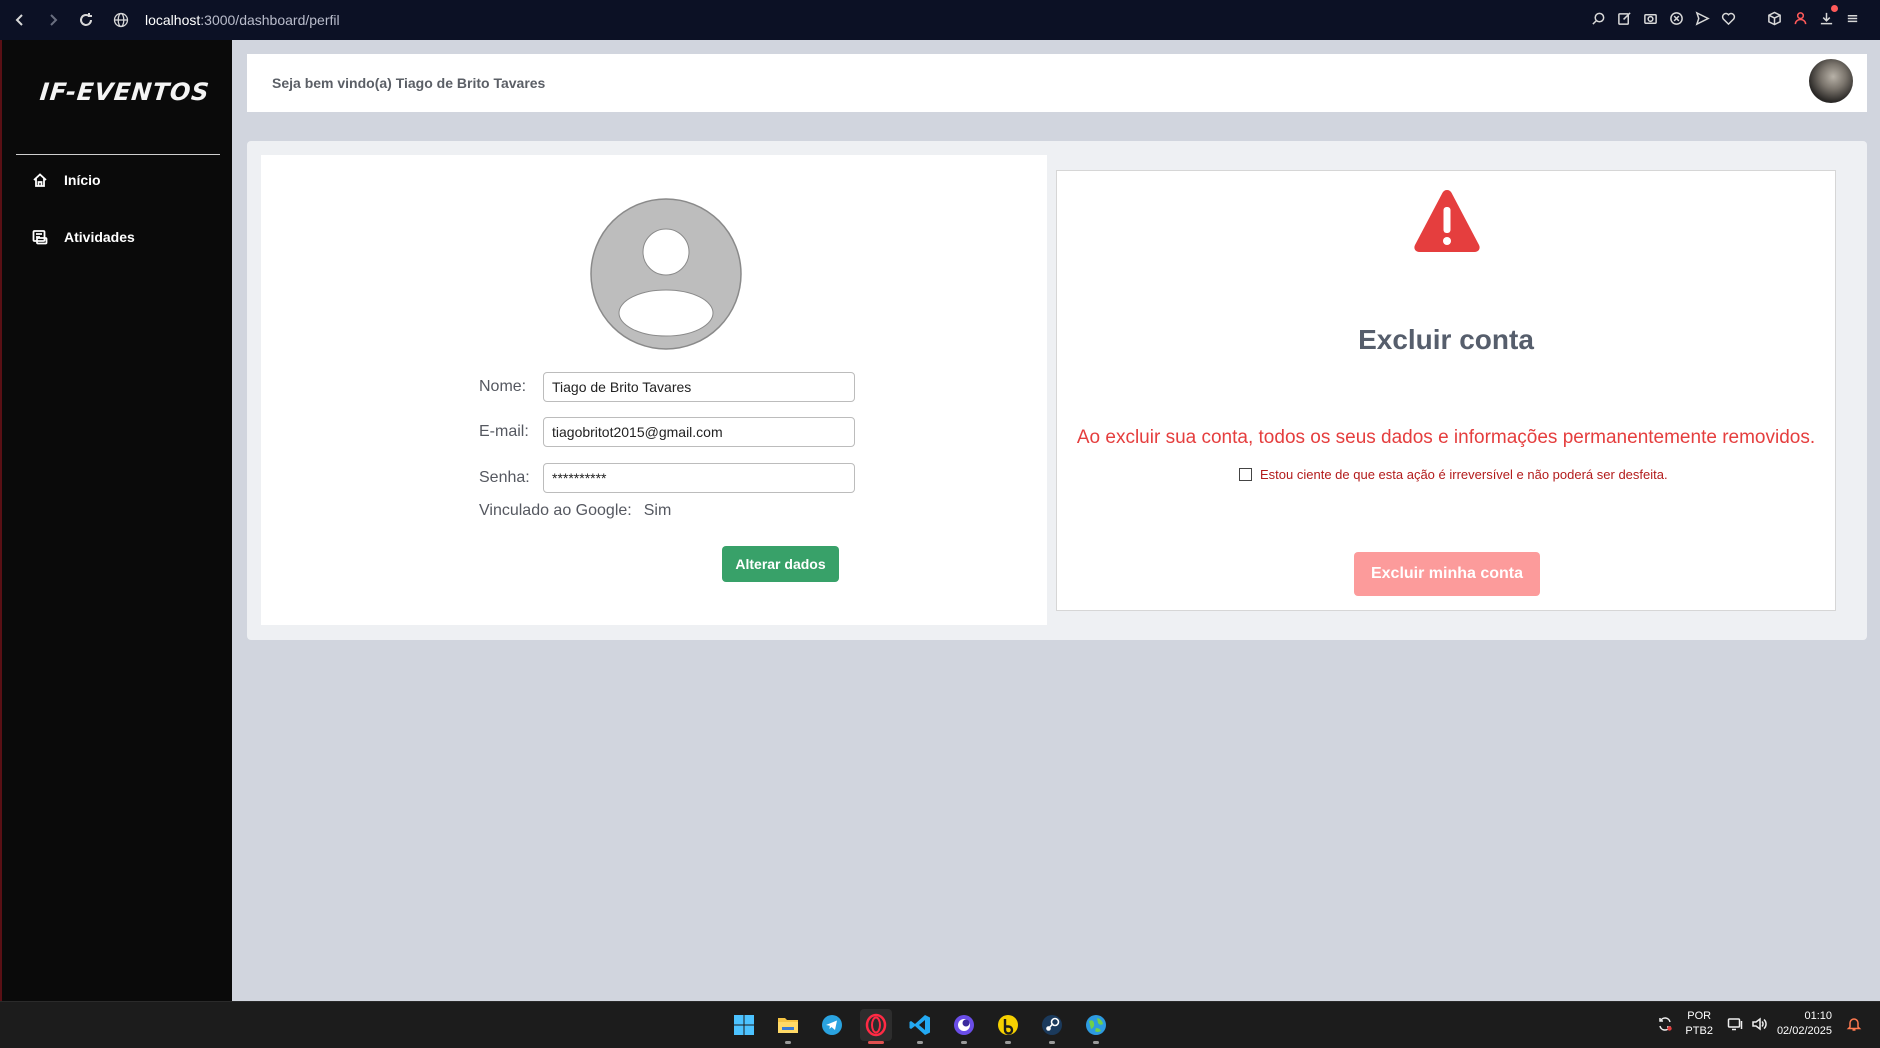  I want to click on reload-icon, so click(86, 19).